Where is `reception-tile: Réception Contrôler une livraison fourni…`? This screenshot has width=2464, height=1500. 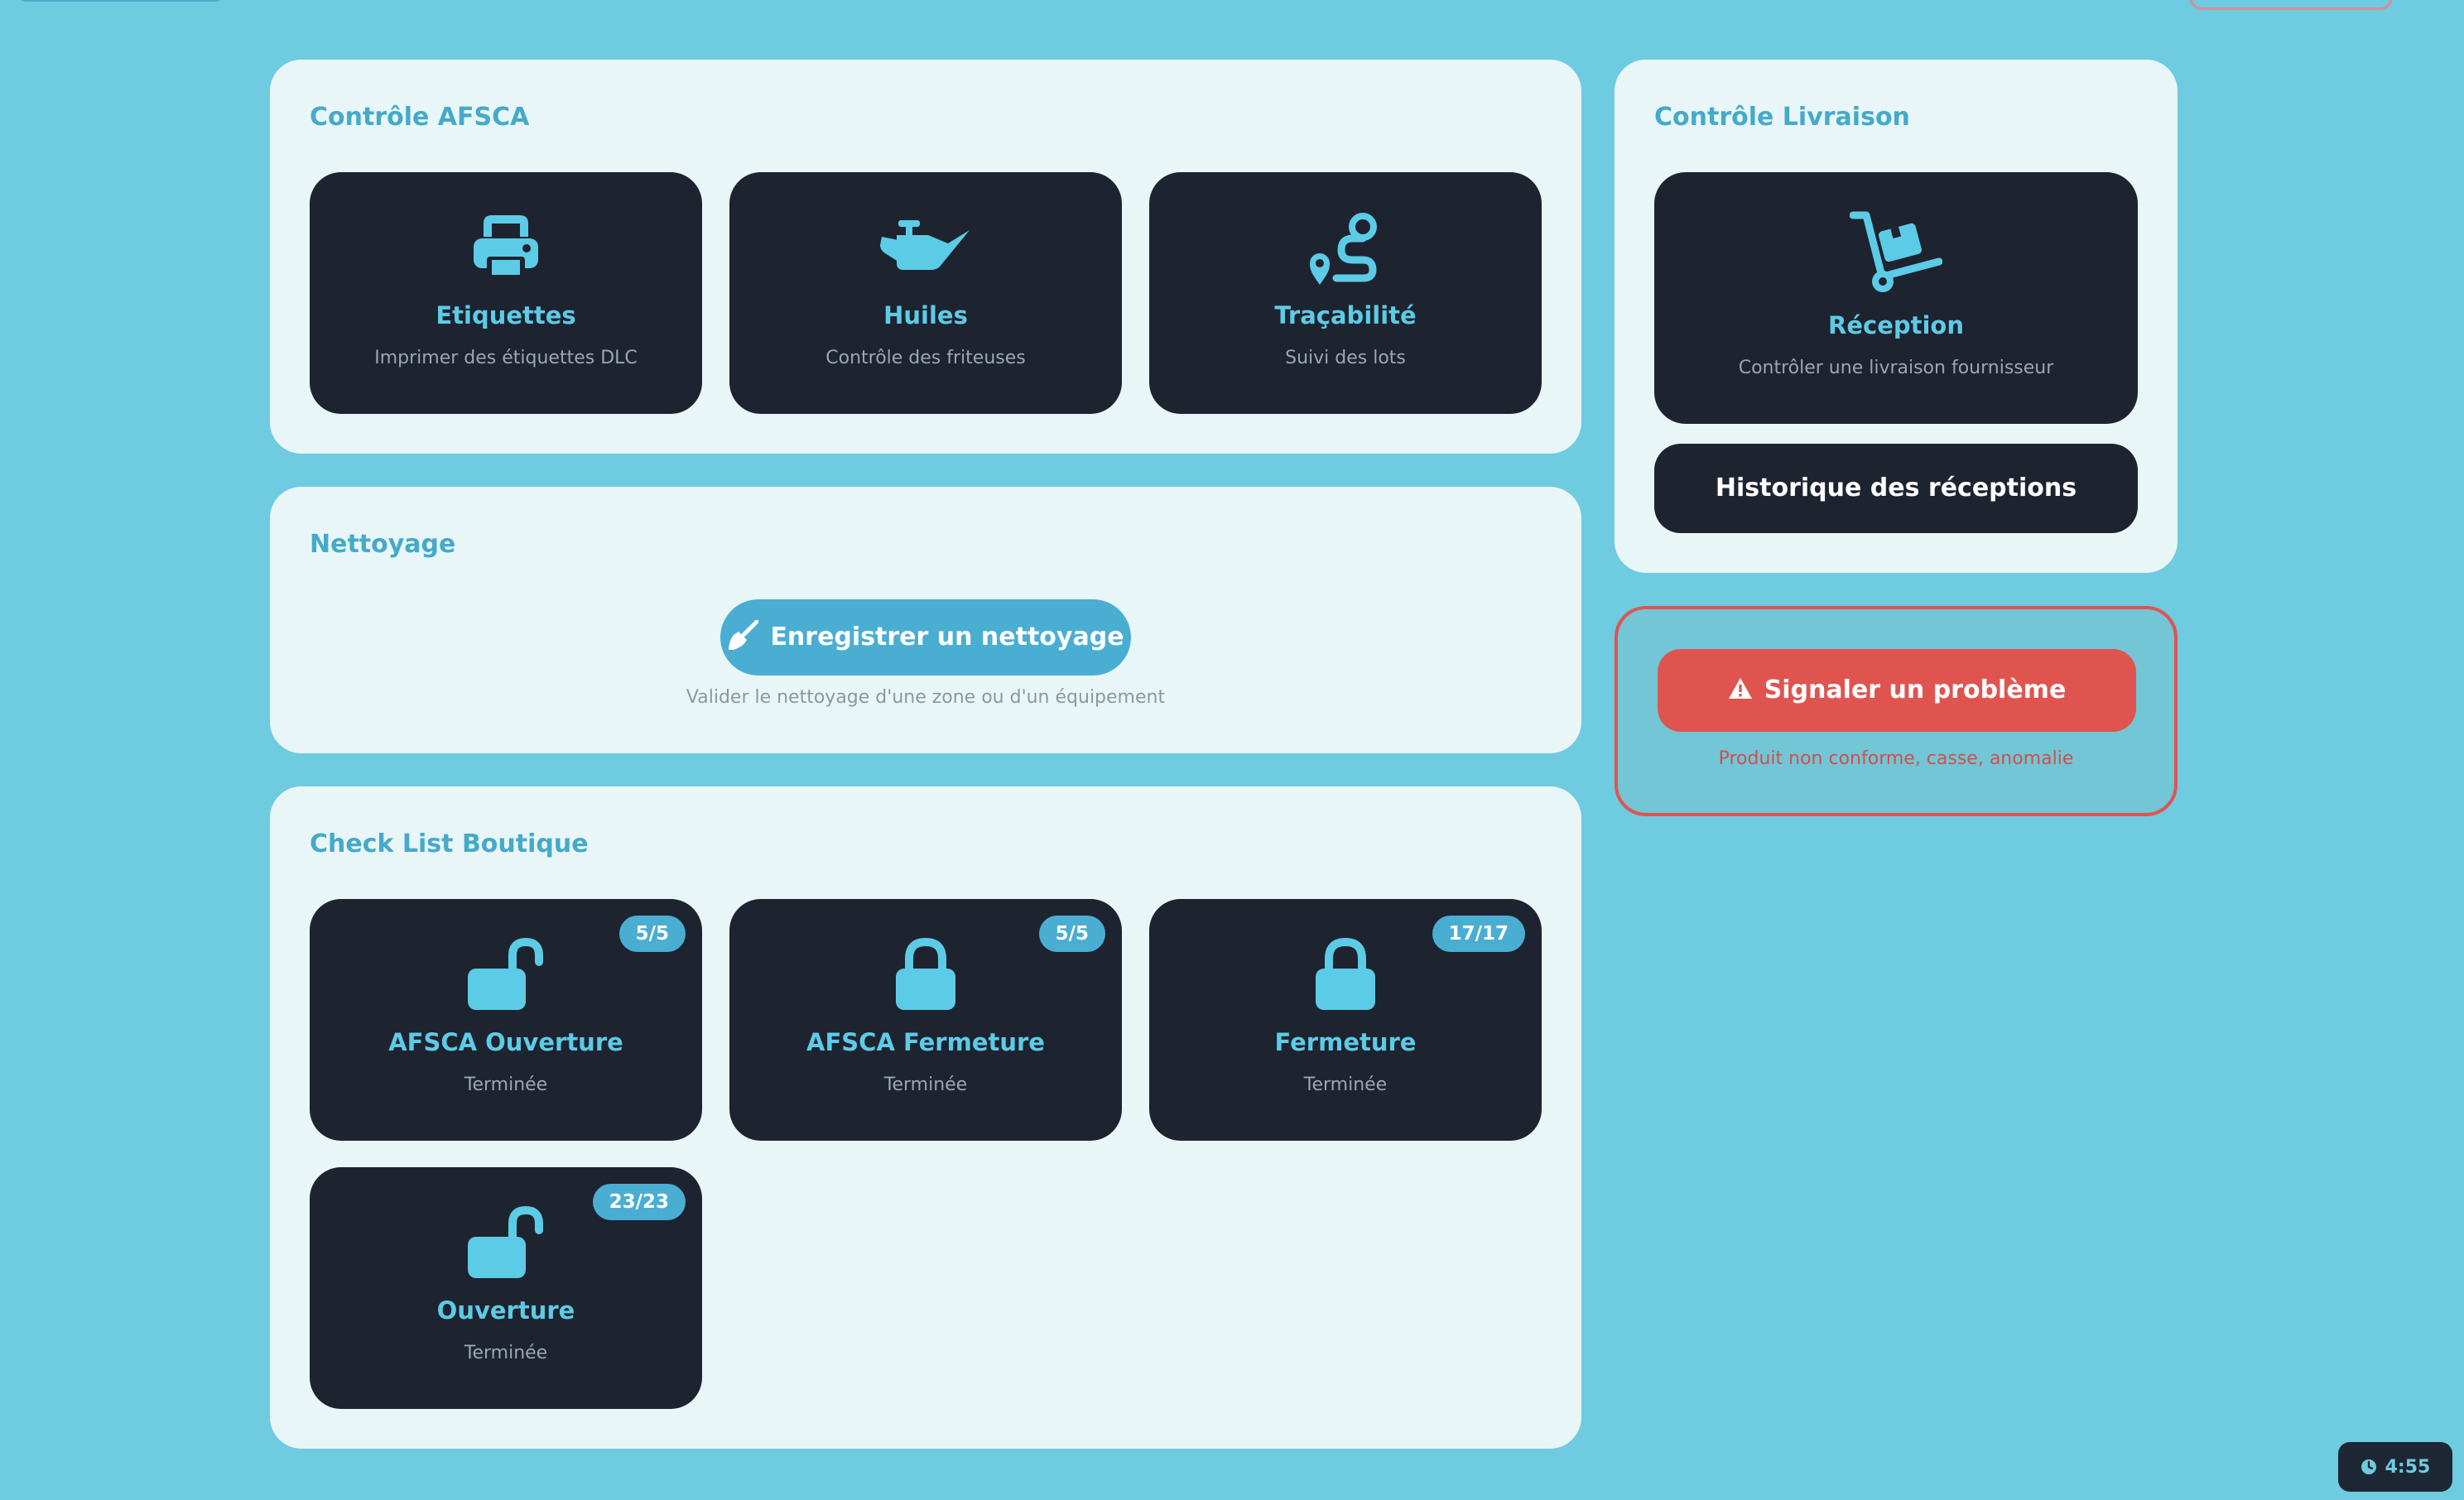
reception-tile: Réception Contrôler une livraison fourni… is located at coordinates (1896, 298).